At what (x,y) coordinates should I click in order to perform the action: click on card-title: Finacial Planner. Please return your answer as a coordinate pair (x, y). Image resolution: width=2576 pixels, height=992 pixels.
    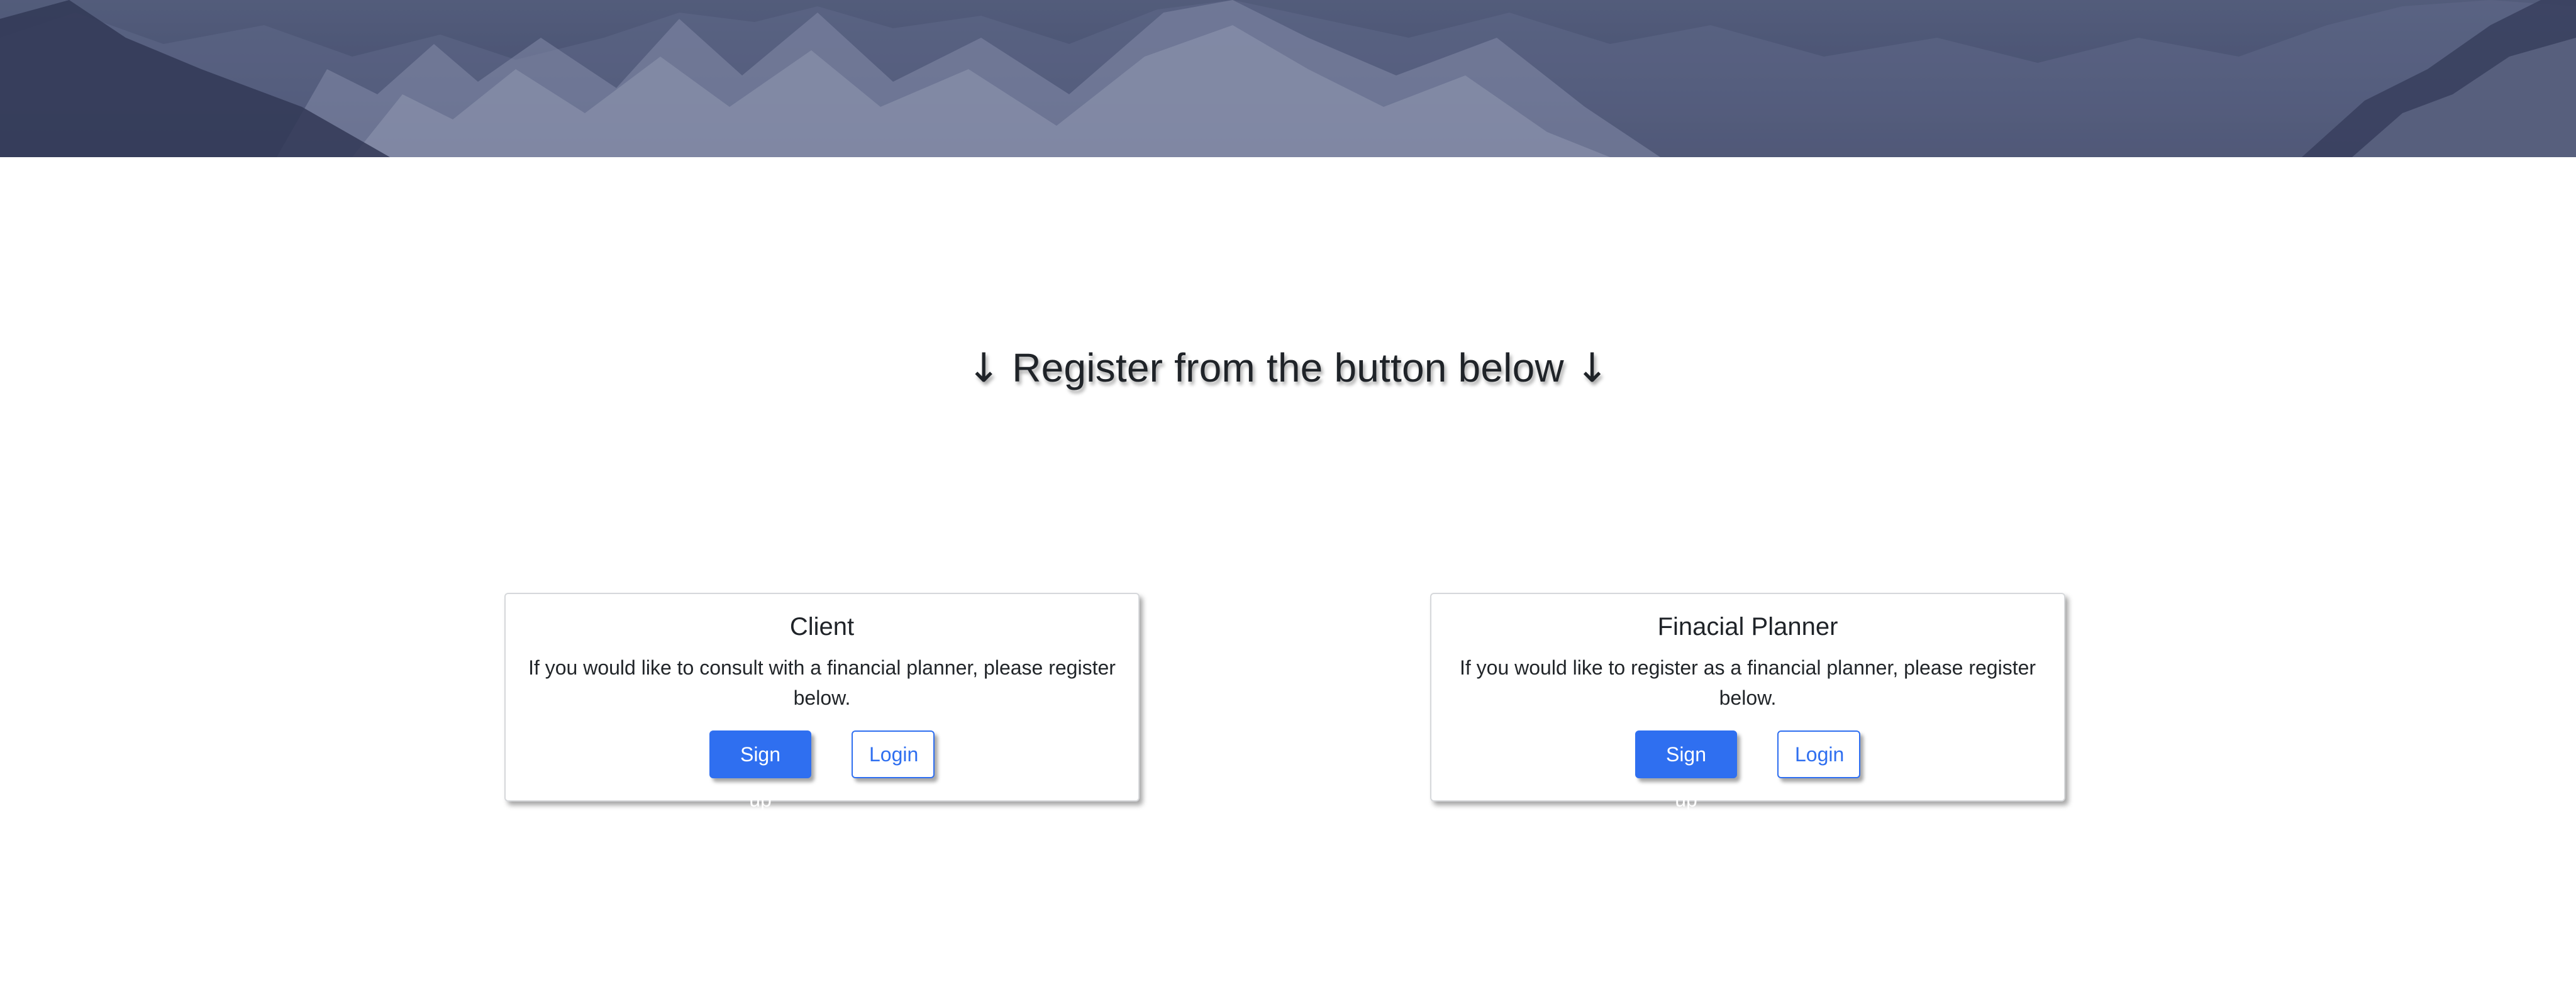
    Looking at the image, I should click on (1747, 627).